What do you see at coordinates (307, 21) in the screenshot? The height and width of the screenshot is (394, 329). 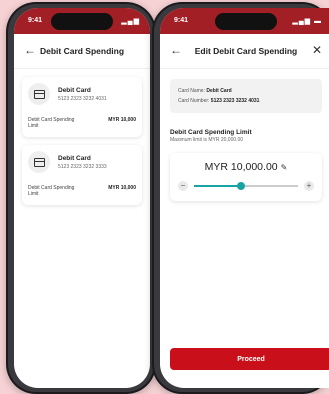 I see `signal-icon: ▂▄▆ ▬` at bounding box center [307, 21].